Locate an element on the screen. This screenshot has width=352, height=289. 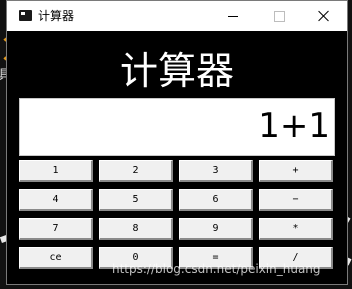
minimize-button is located at coordinates (233, 16).